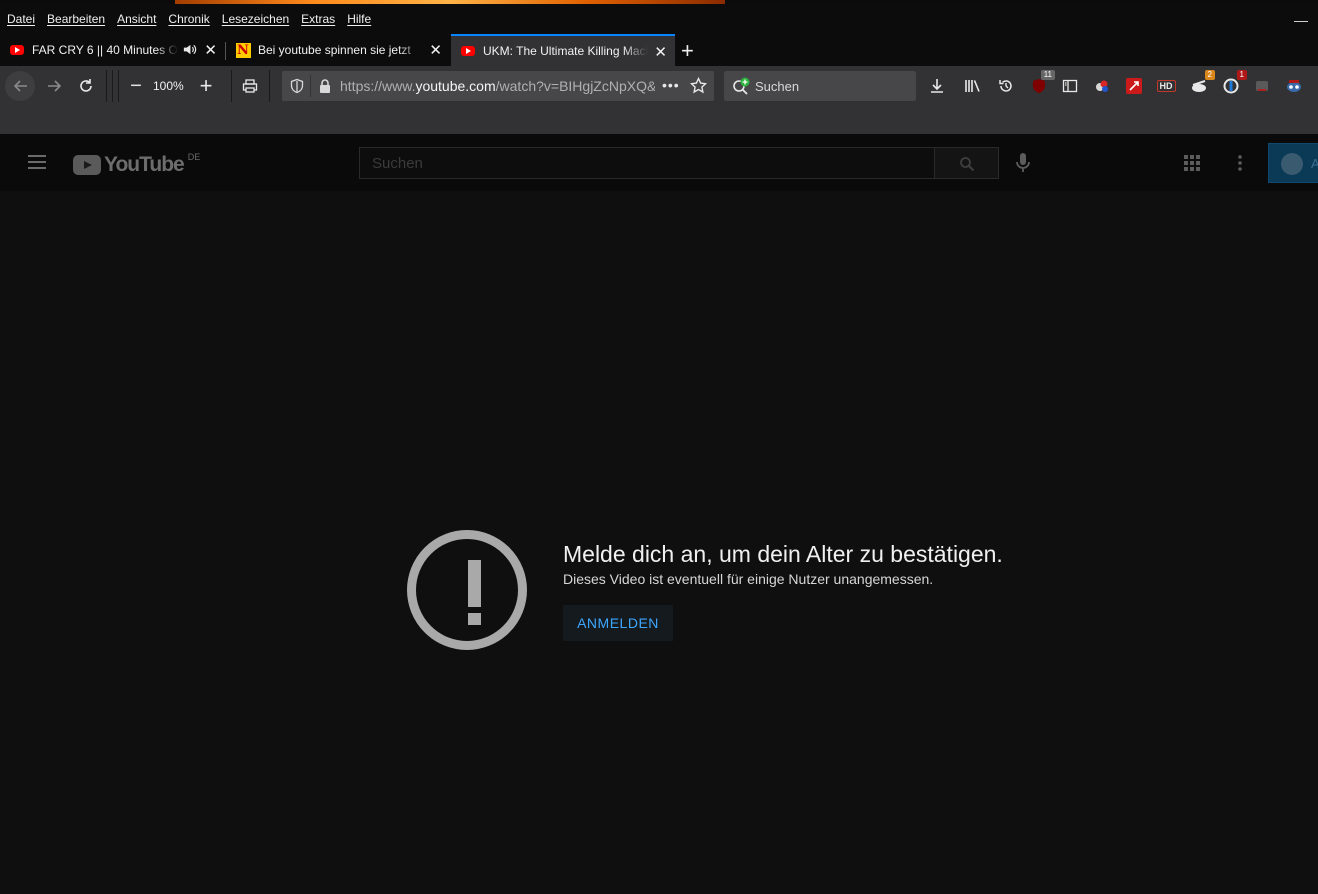 The height and width of the screenshot is (894, 1318). What do you see at coordinates (206, 85) in the screenshot?
I see `zoom-in-icon: +` at bounding box center [206, 85].